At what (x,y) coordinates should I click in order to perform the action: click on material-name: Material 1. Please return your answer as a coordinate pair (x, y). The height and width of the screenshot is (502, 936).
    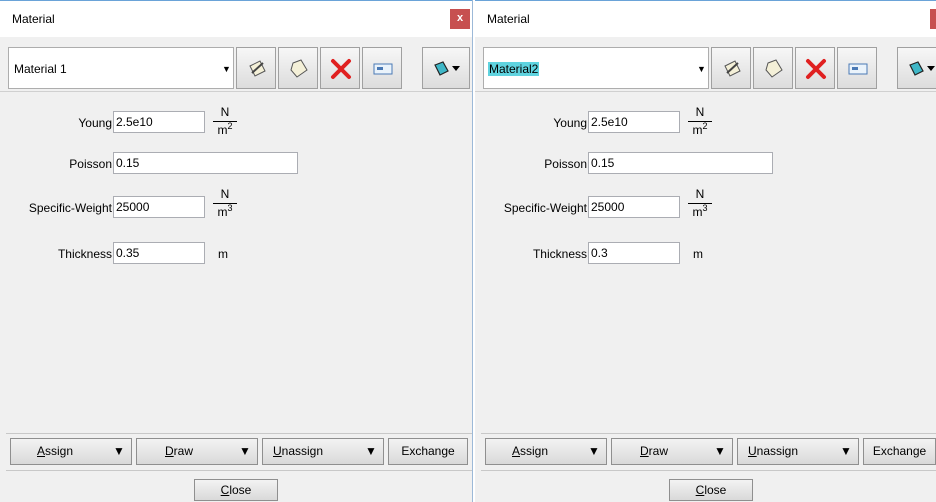
    Looking at the image, I should click on (40, 69).